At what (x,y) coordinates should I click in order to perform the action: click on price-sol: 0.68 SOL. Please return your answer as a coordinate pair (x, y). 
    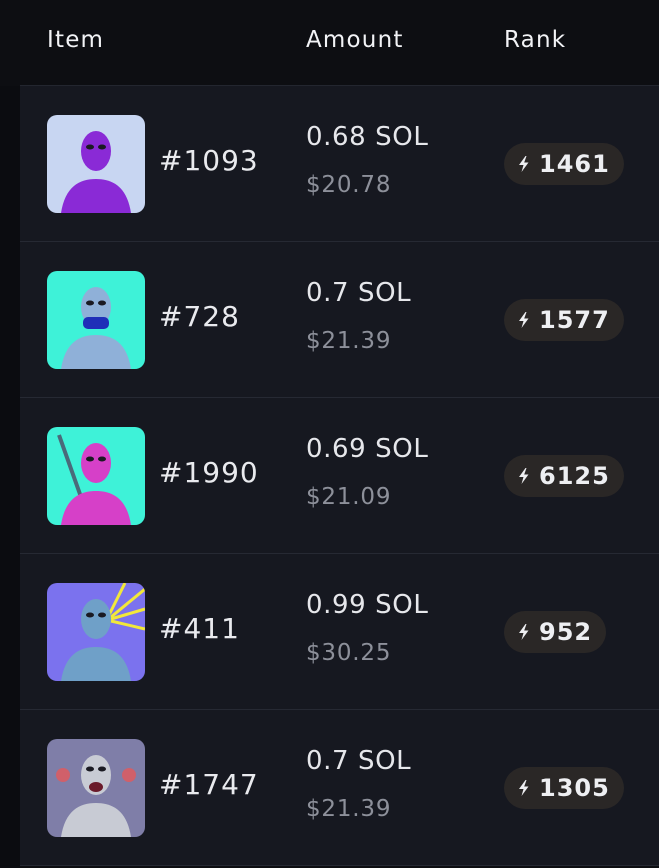
    Looking at the image, I should click on (367, 137).